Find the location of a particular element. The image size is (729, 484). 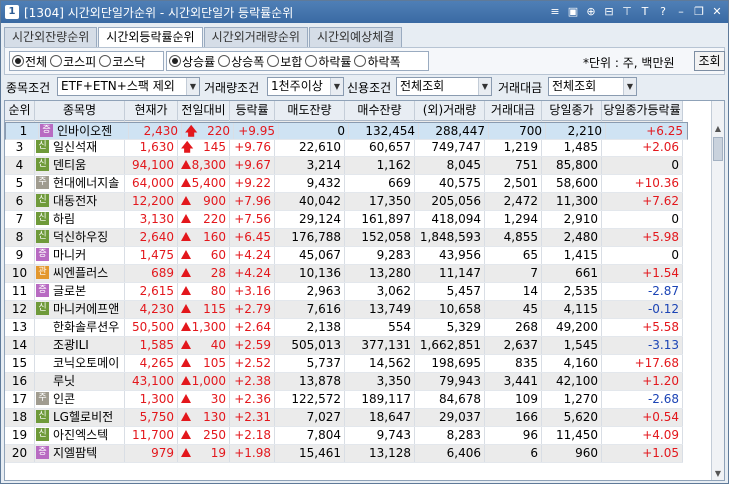

radio-rank_filter-1: 상승률 is located at coordinates (192, 61).